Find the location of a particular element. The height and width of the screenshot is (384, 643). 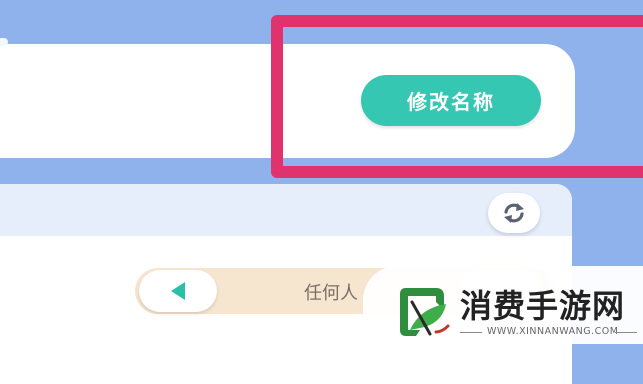

refresh-button is located at coordinates (514, 213).